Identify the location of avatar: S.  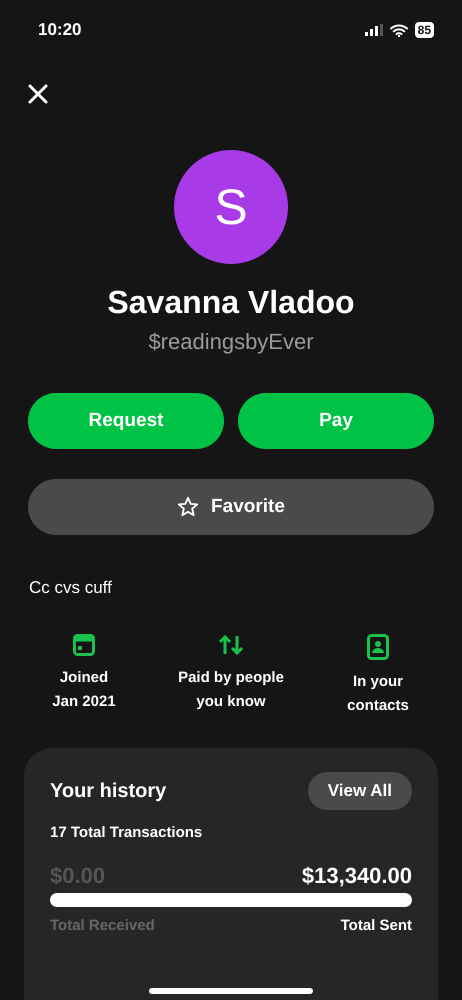
(231, 207).